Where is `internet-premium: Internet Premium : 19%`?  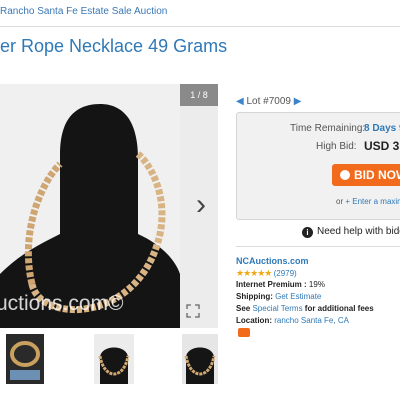
internet-premium: Internet Premium : 19% is located at coordinates (280, 284).